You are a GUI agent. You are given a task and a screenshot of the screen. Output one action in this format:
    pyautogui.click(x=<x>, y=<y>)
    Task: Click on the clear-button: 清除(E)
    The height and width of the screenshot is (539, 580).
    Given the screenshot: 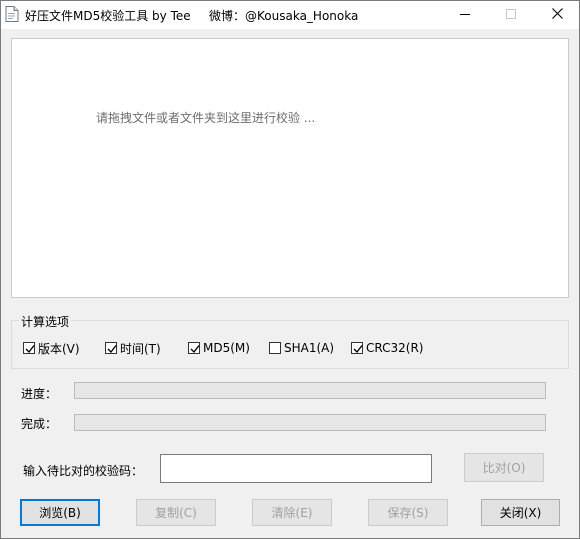 What is the action you would take?
    pyautogui.click(x=292, y=512)
    